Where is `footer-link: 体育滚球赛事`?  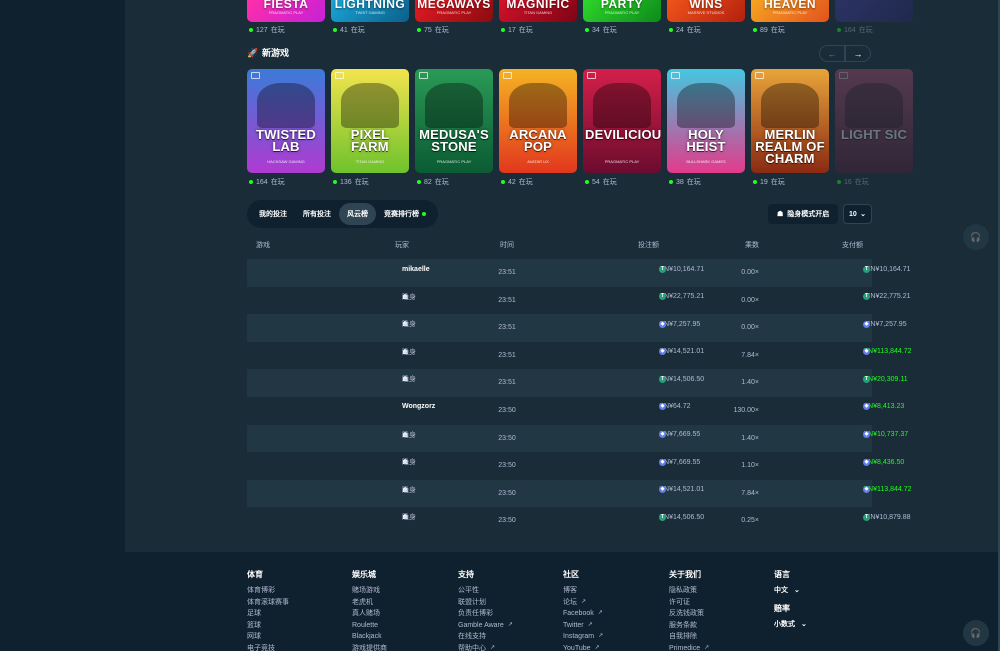
footer-link: 体育滚球赛事 is located at coordinates (268, 603).